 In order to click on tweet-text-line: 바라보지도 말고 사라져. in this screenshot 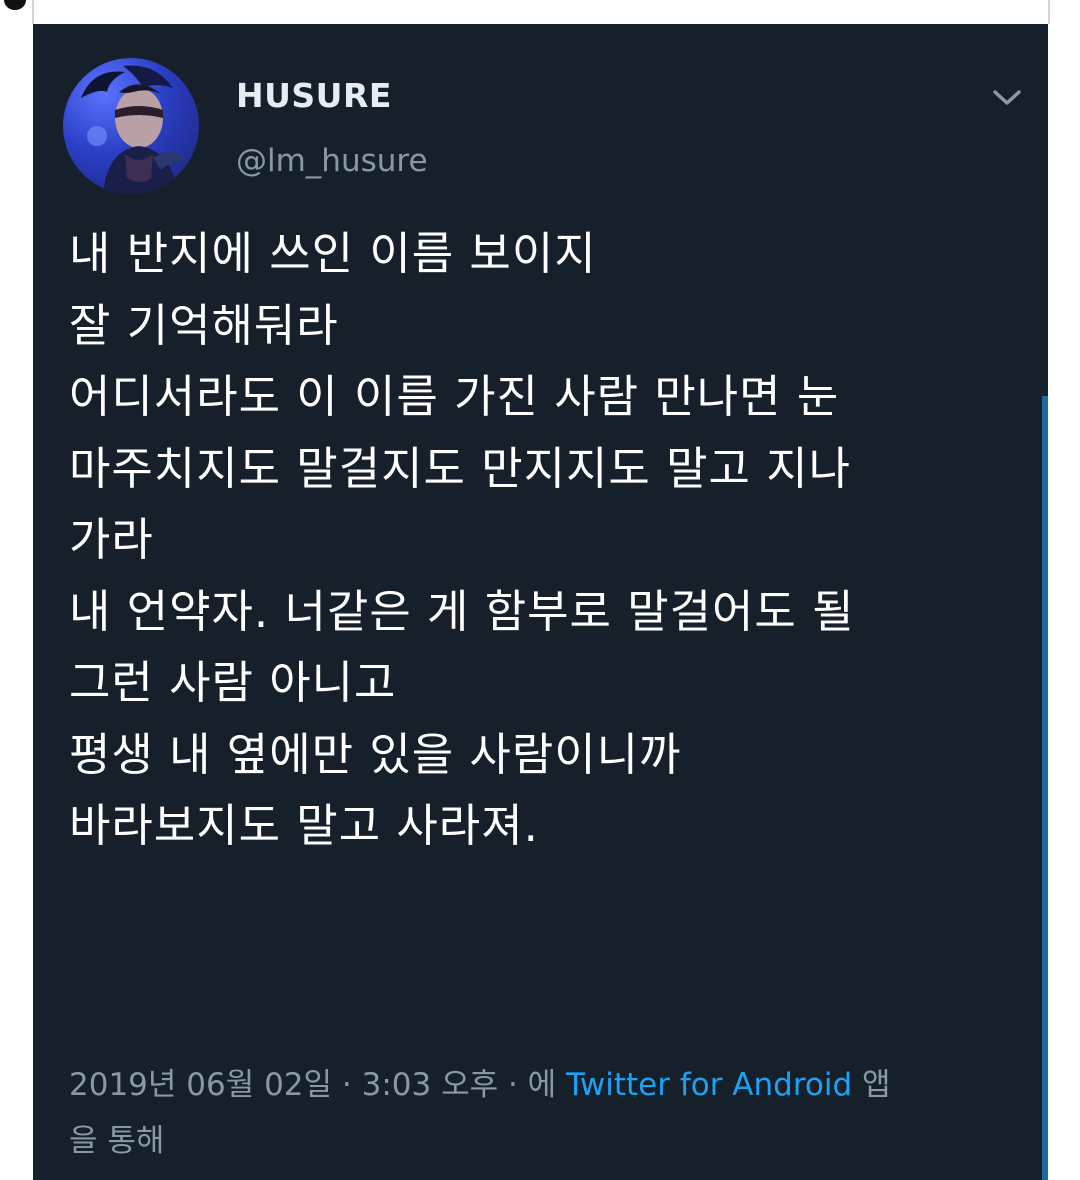, I will do `click(304, 825)`.